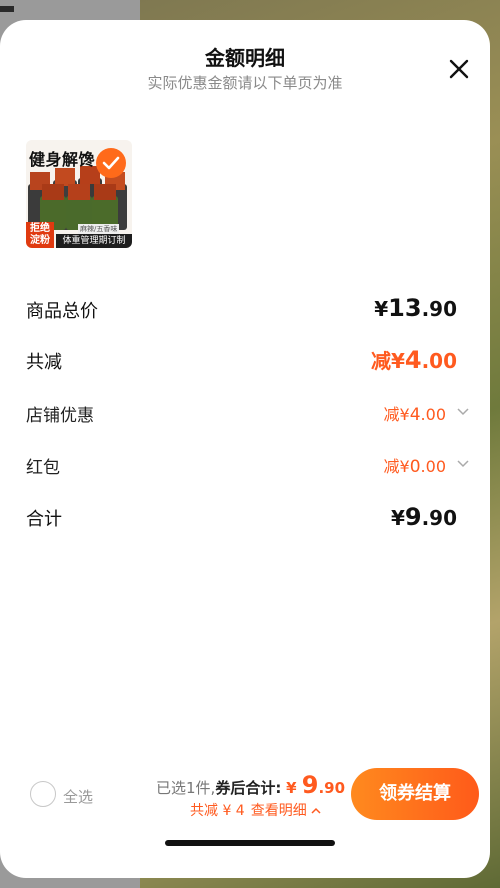  What do you see at coordinates (44, 519) in the screenshot?
I see `row-label-sum: 合计` at bounding box center [44, 519].